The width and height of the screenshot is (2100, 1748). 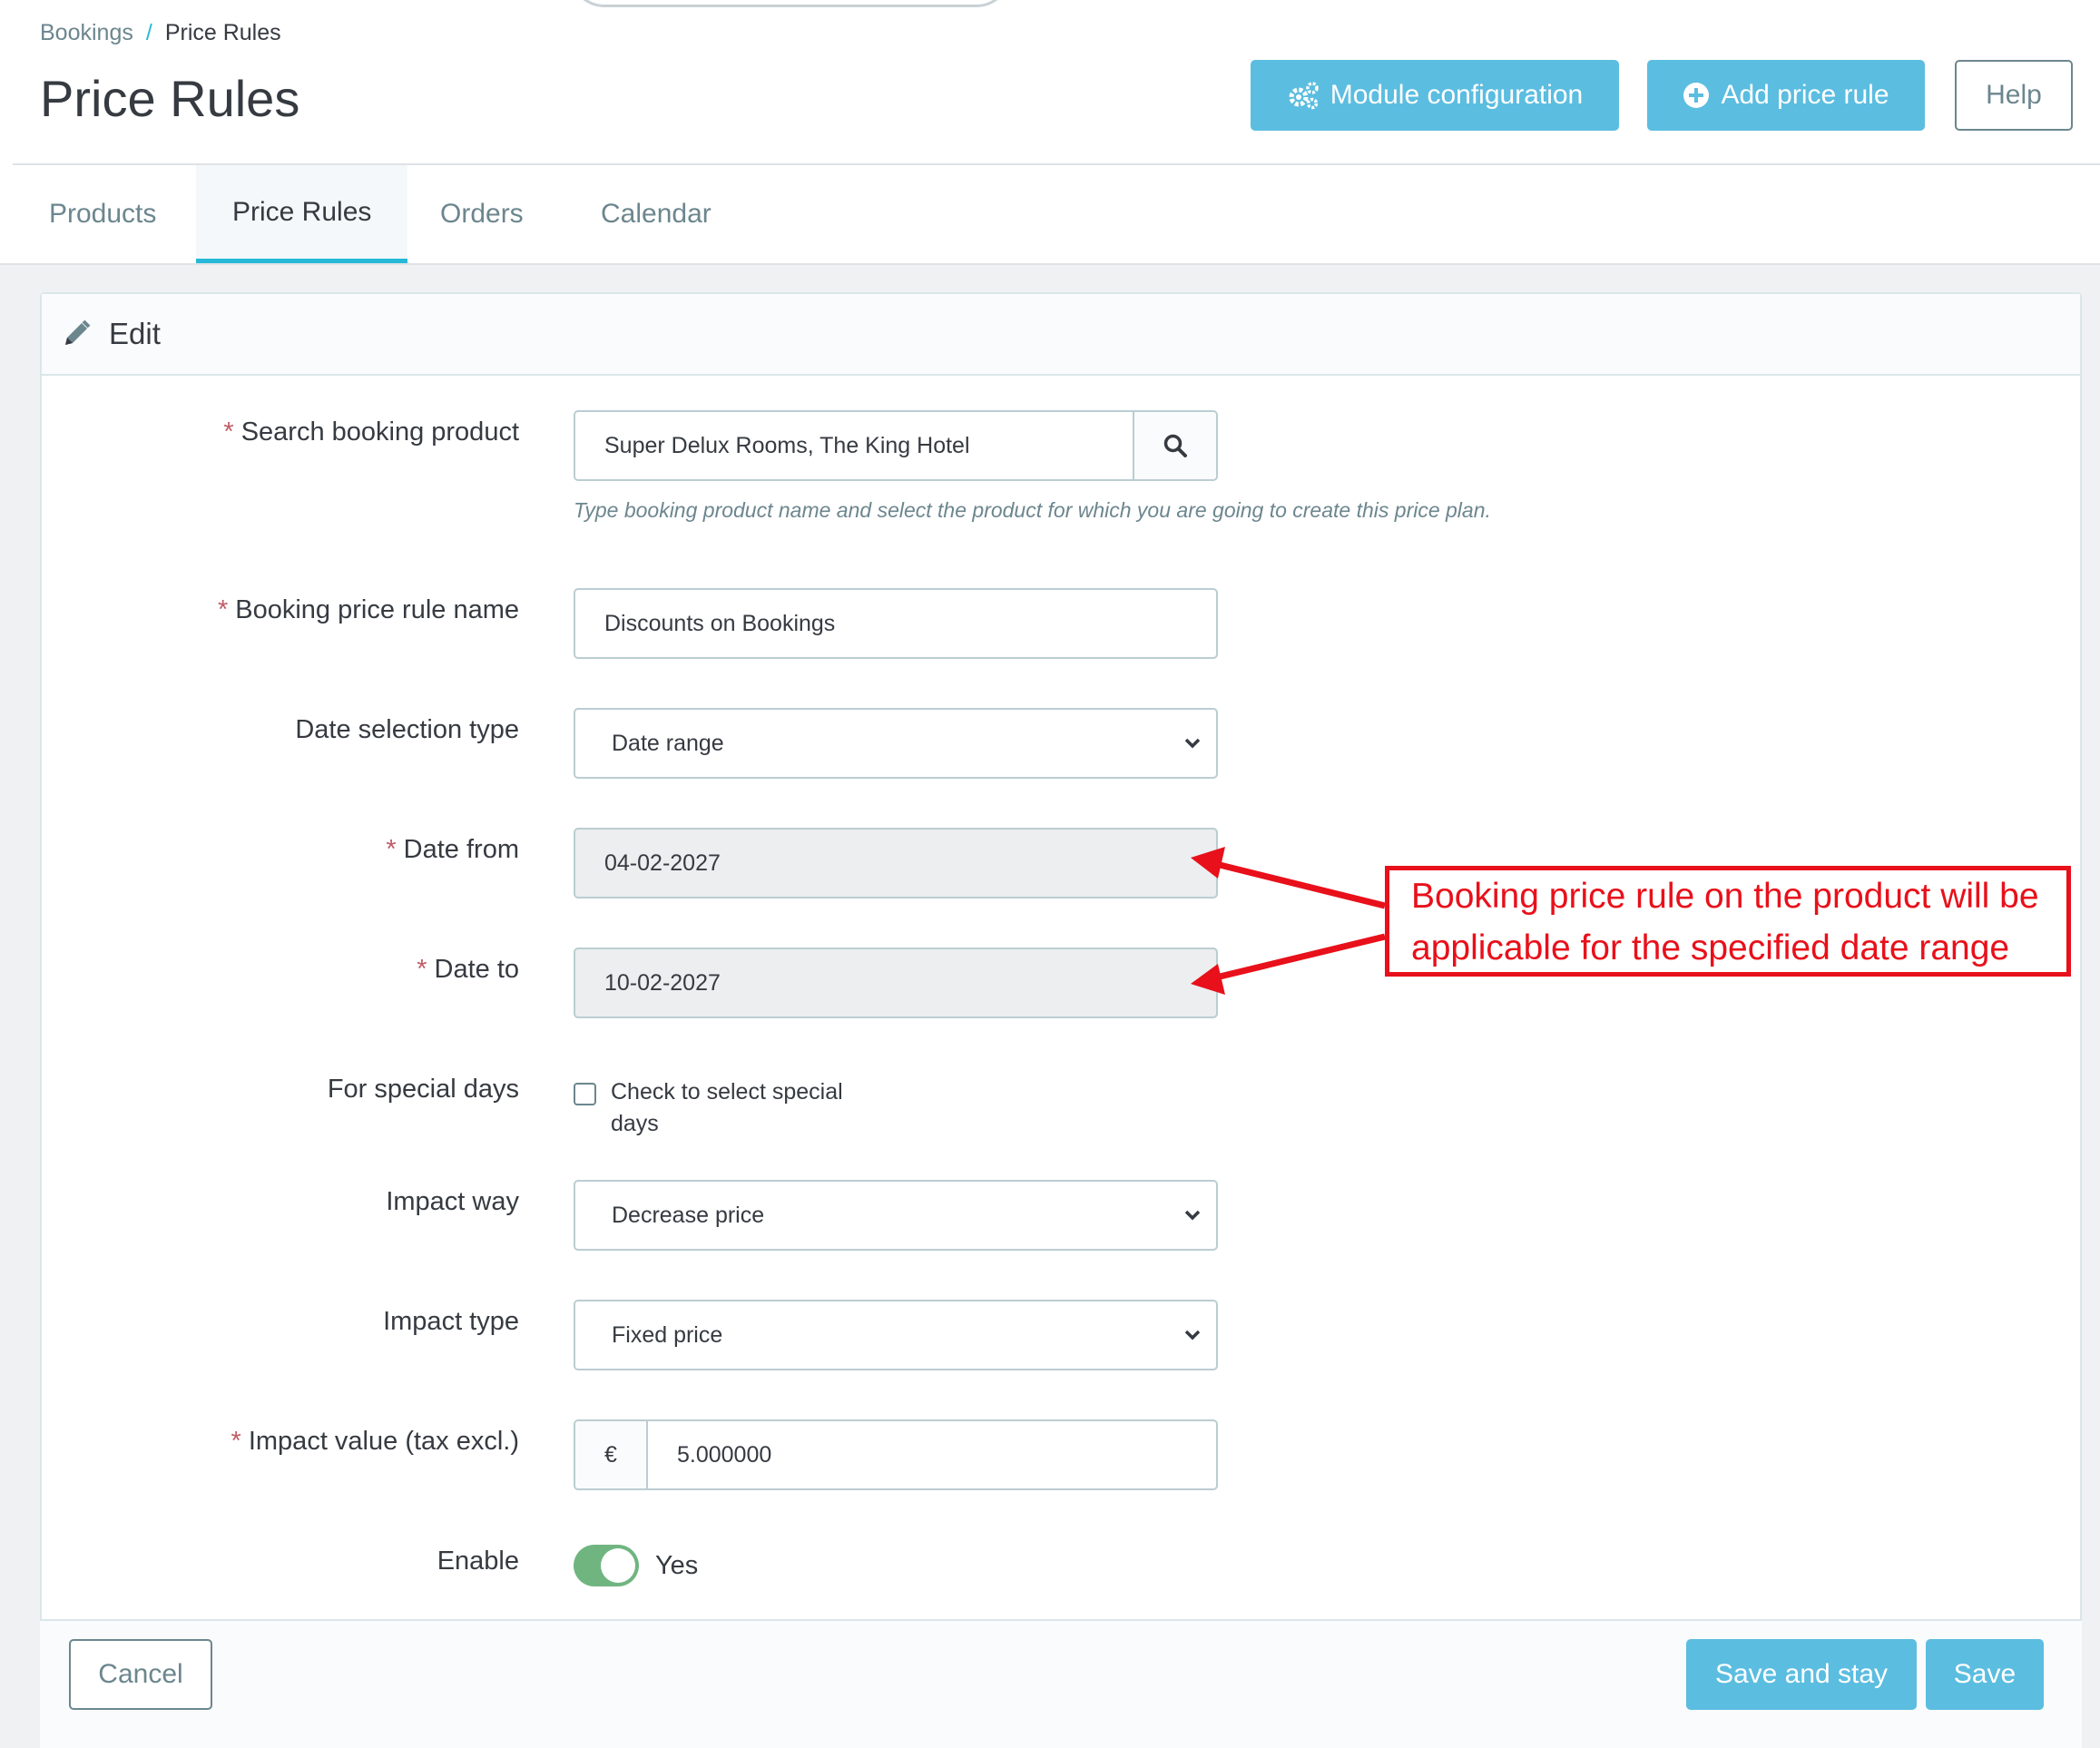 What do you see at coordinates (724, 1454) in the screenshot?
I see `impact-value-value: 5.000000` at bounding box center [724, 1454].